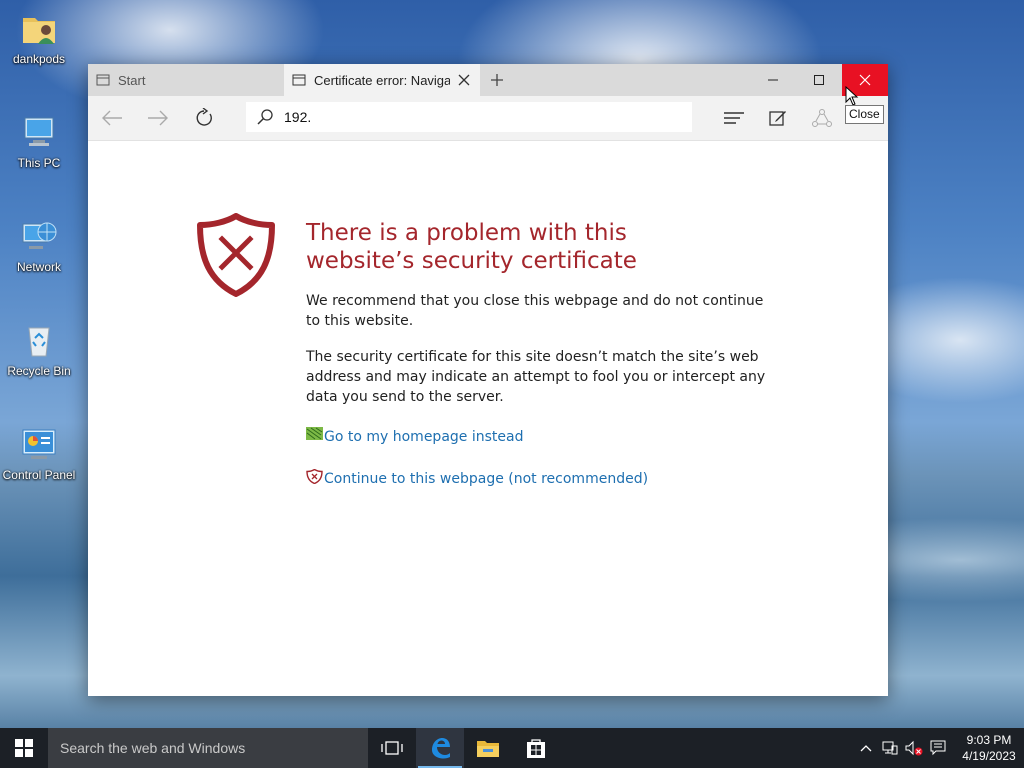  What do you see at coordinates (314, 433) in the screenshot?
I see `homepage-link-icon` at bounding box center [314, 433].